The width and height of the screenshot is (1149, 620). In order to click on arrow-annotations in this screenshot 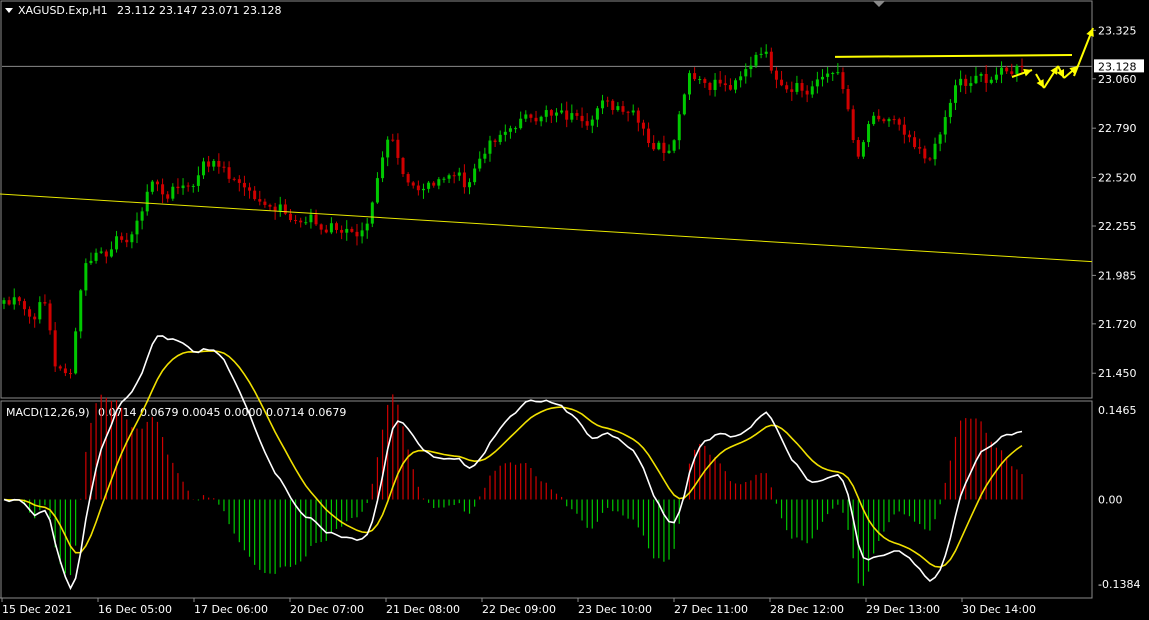, I will do `click(1052, 58)`.